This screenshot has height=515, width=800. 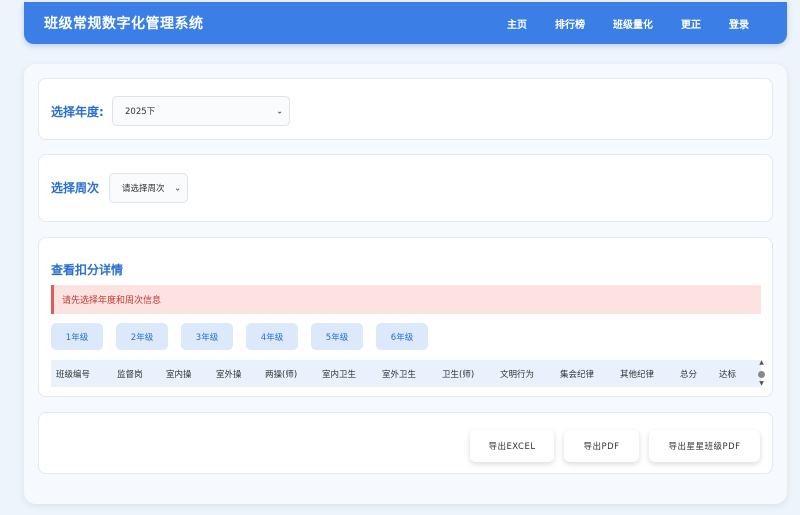 What do you see at coordinates (761, 384) in the screenshot?
I see `scroll-down-icon: ▼` at bounding box center [761, 384].